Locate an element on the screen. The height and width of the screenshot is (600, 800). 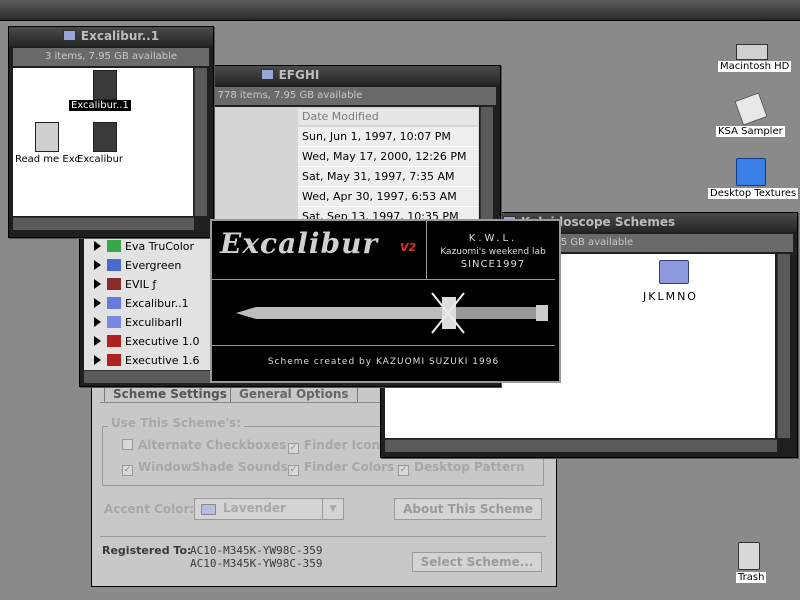
hard-disk-icon is located at coordinates (752, 52).